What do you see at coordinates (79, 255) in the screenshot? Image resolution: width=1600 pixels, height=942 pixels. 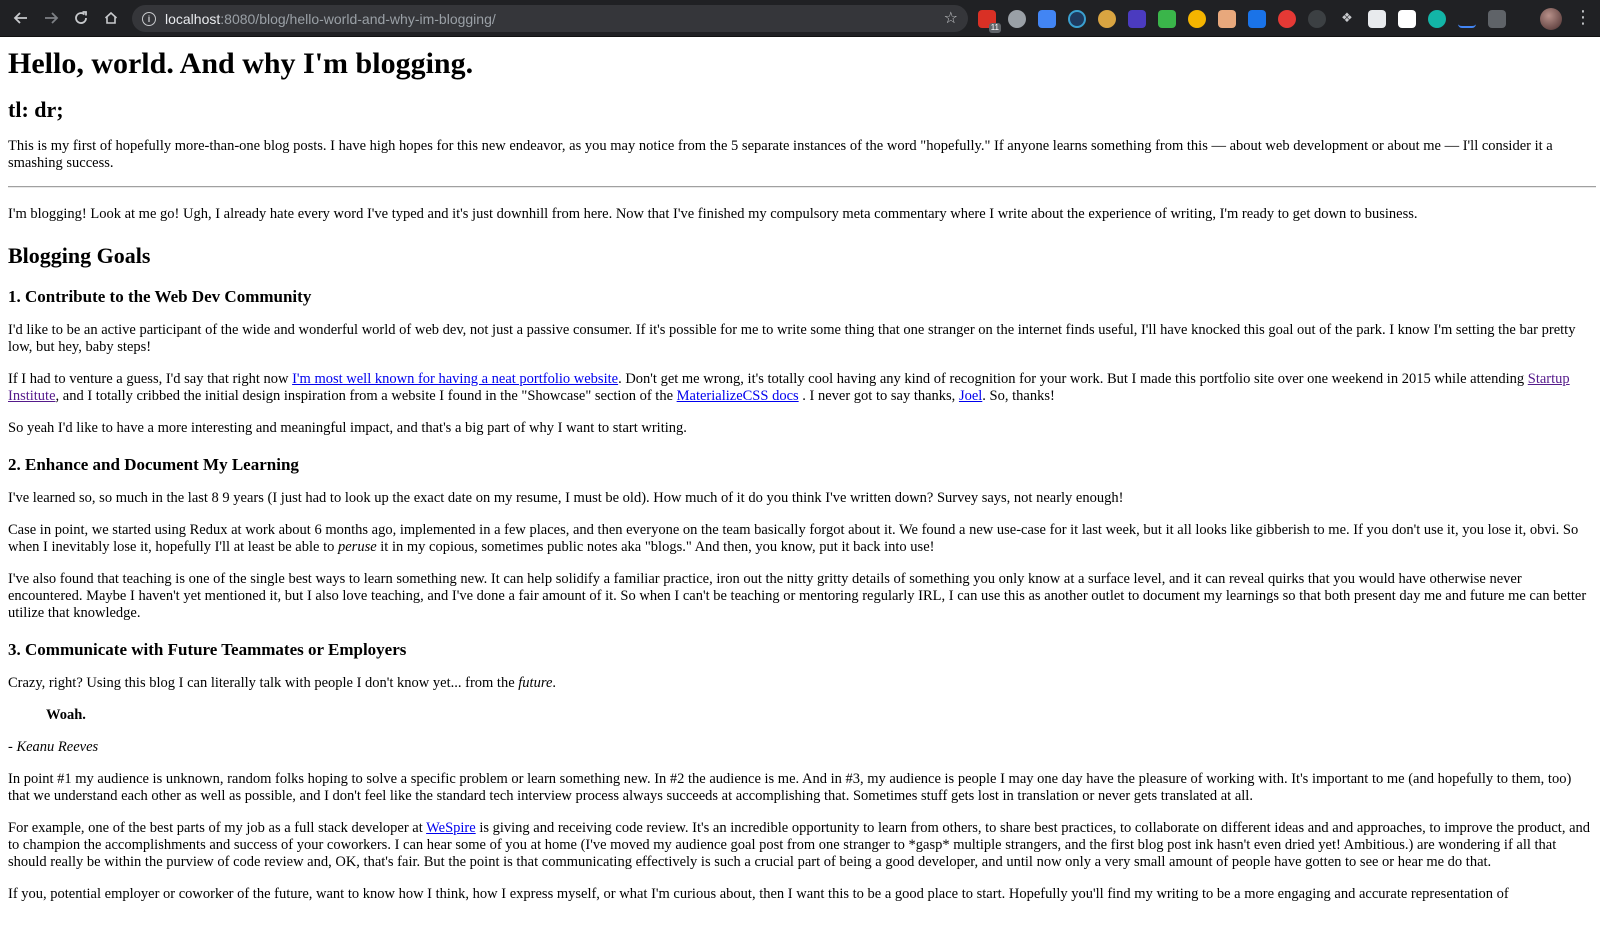 I see `goals-heading: Blogging Goals` at bounding box center [79, 255].